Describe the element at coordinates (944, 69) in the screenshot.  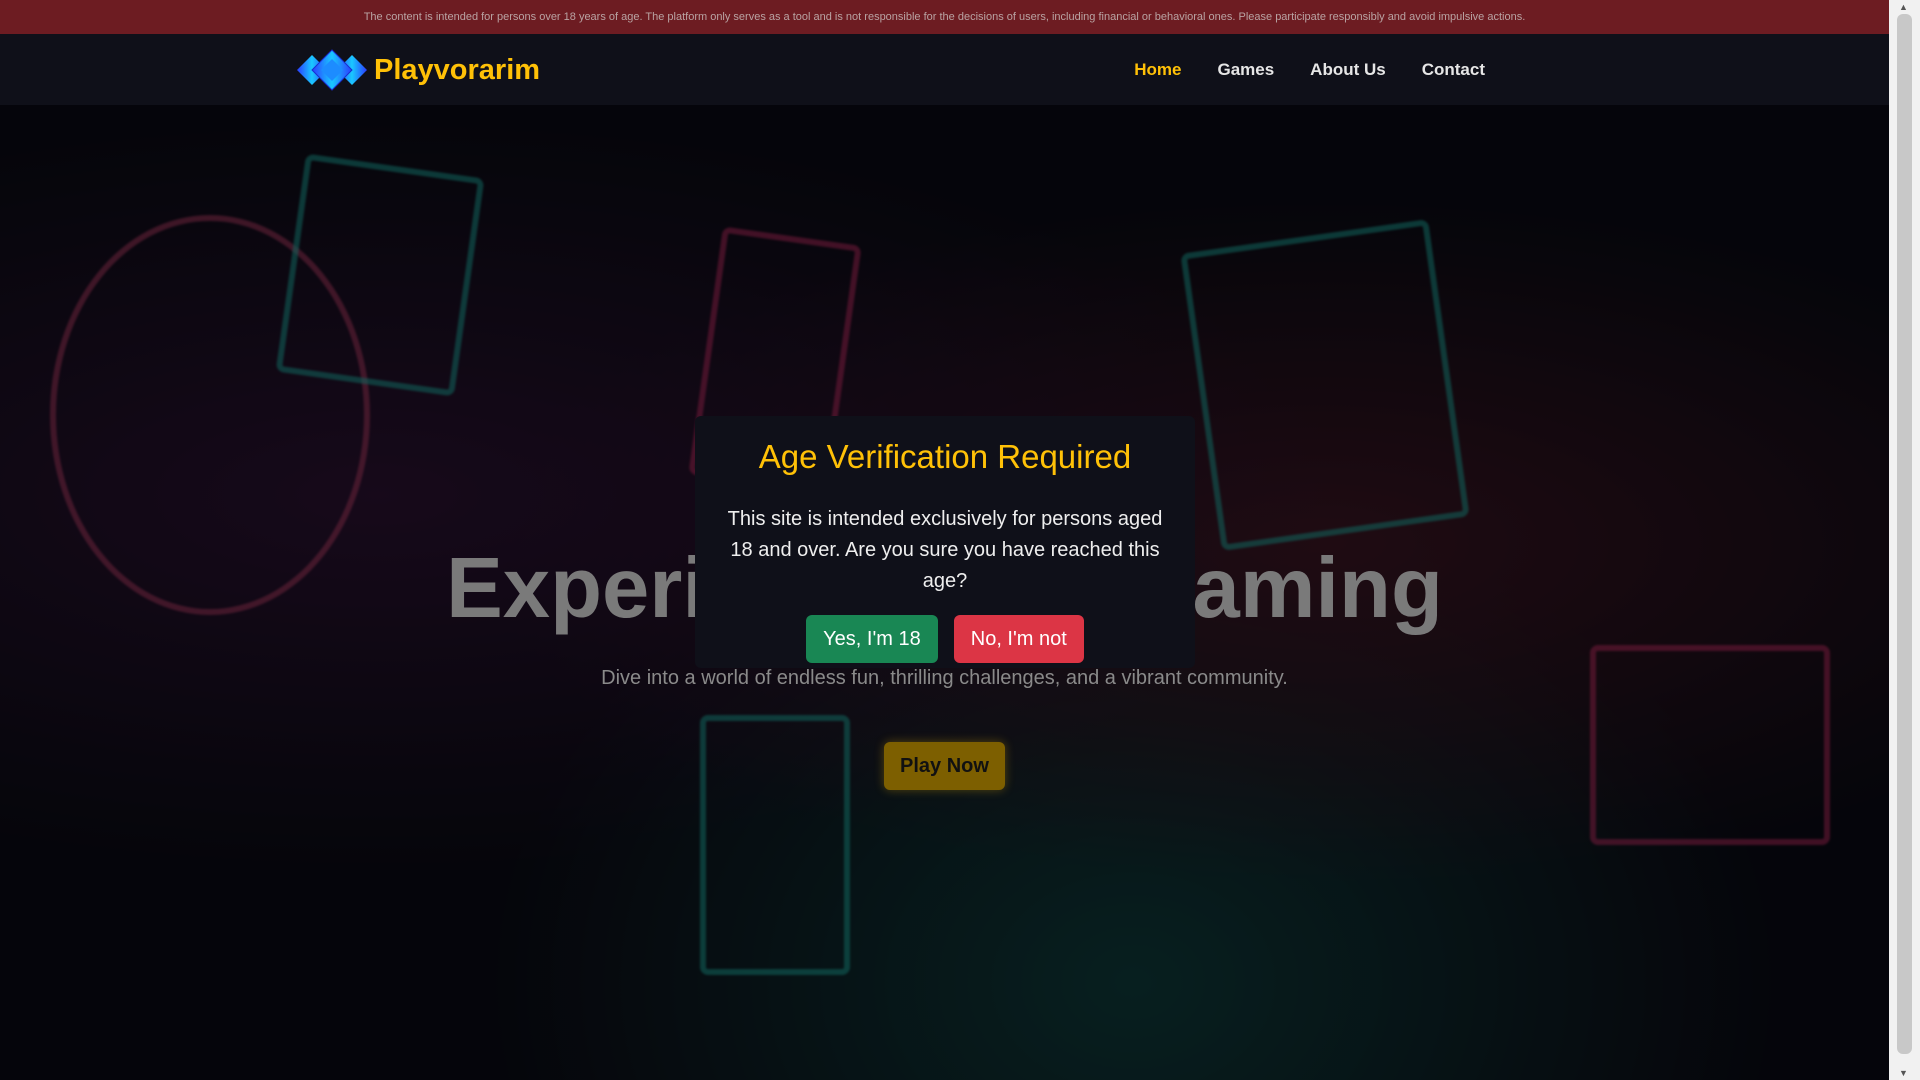
I see `navbar: Playvorarim Home Games About Us Contact` at that location.